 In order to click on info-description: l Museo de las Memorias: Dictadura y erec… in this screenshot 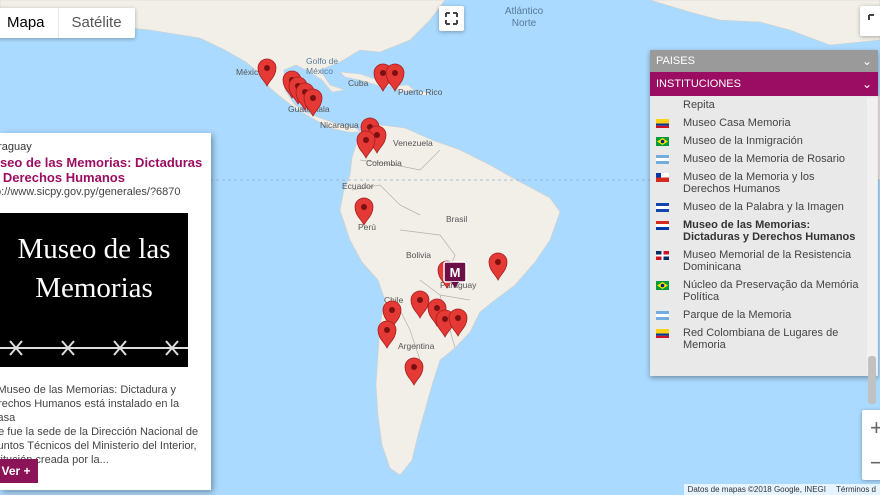, I will do `click(102, 425)`.